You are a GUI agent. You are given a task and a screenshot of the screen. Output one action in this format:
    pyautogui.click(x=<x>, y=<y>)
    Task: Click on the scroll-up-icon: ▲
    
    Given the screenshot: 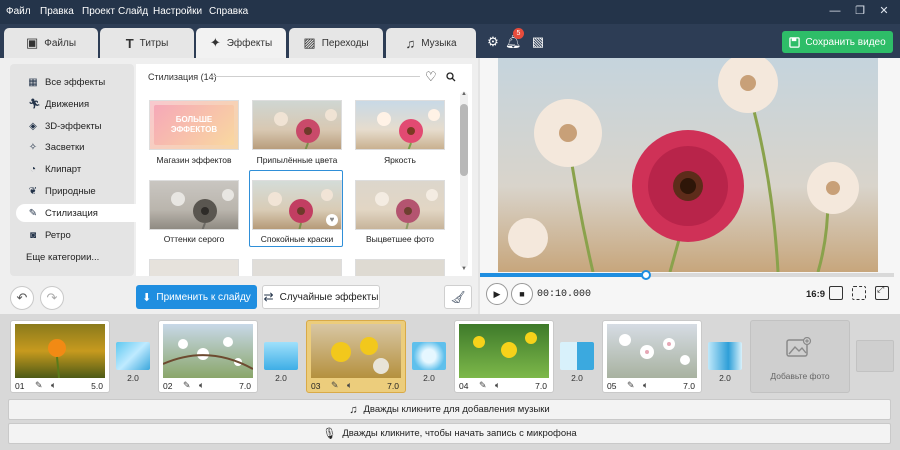 What is the action you would take?
    pyautogui.click(x=464, y=94)
    